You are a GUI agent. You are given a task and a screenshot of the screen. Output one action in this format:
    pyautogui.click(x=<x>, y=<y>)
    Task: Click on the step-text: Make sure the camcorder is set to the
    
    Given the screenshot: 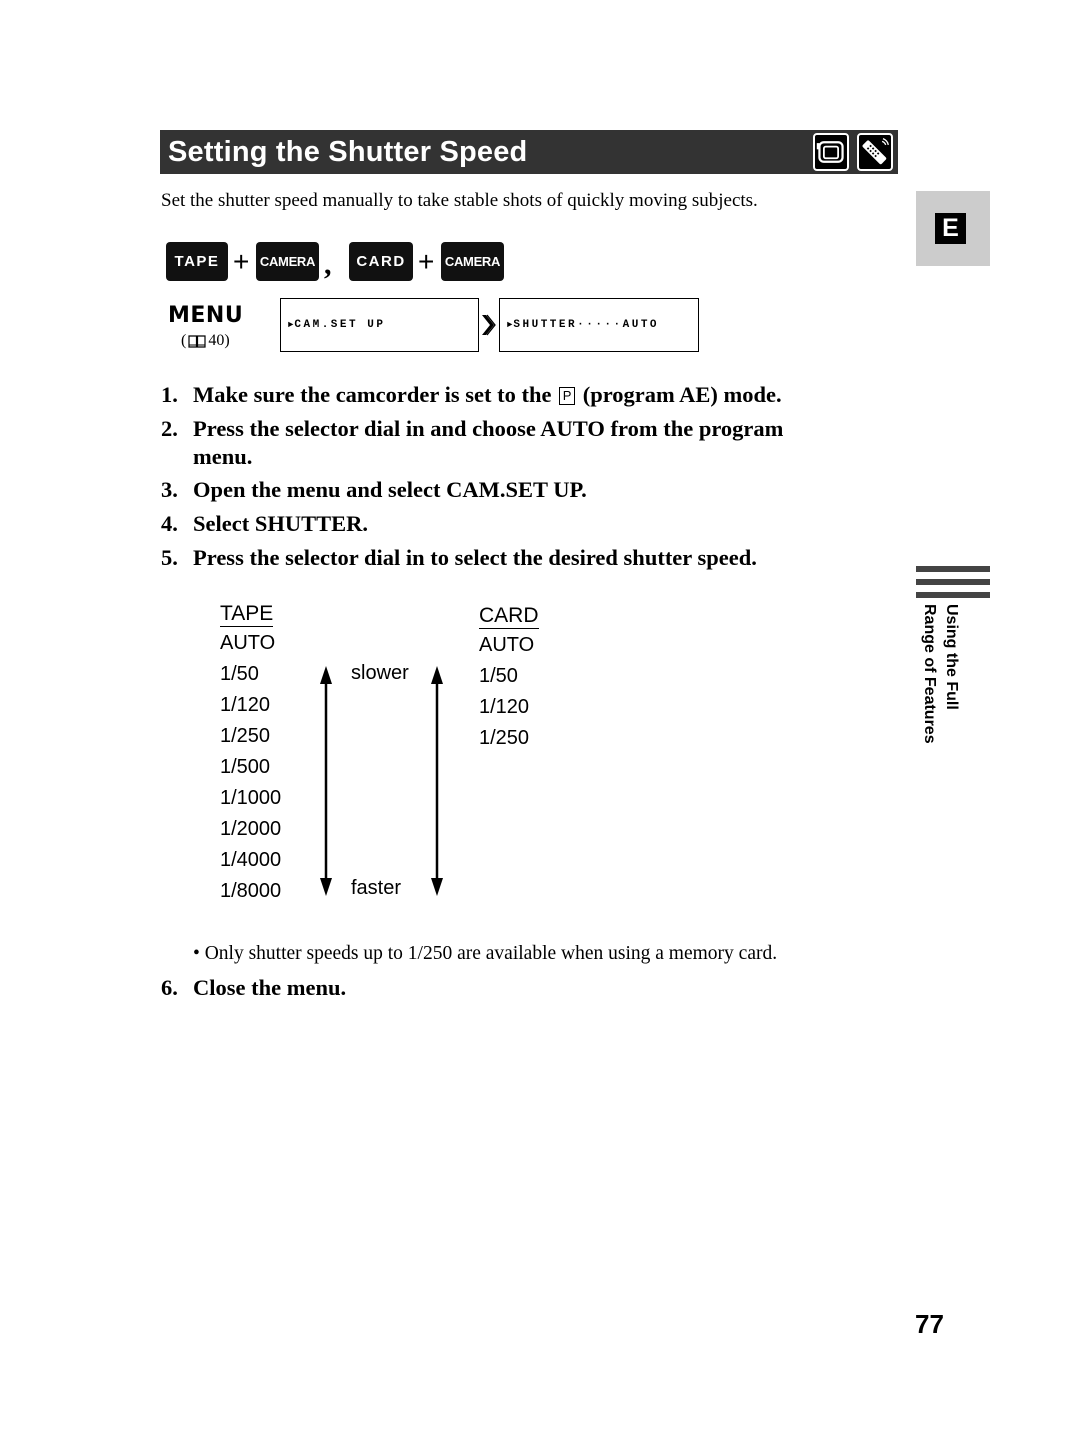 What is the action you would take?
    pyautogui.click(x=372, y=394)
    